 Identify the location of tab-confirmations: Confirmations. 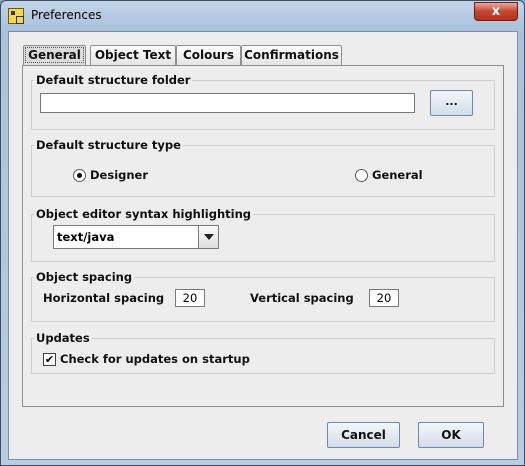
(291, 55).